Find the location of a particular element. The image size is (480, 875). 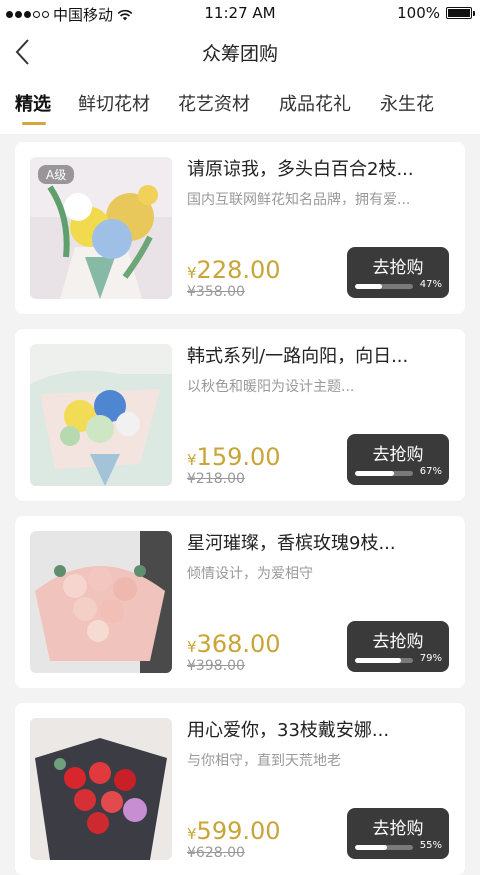

price-value: 368.00 is located at coordinates (238, 644).